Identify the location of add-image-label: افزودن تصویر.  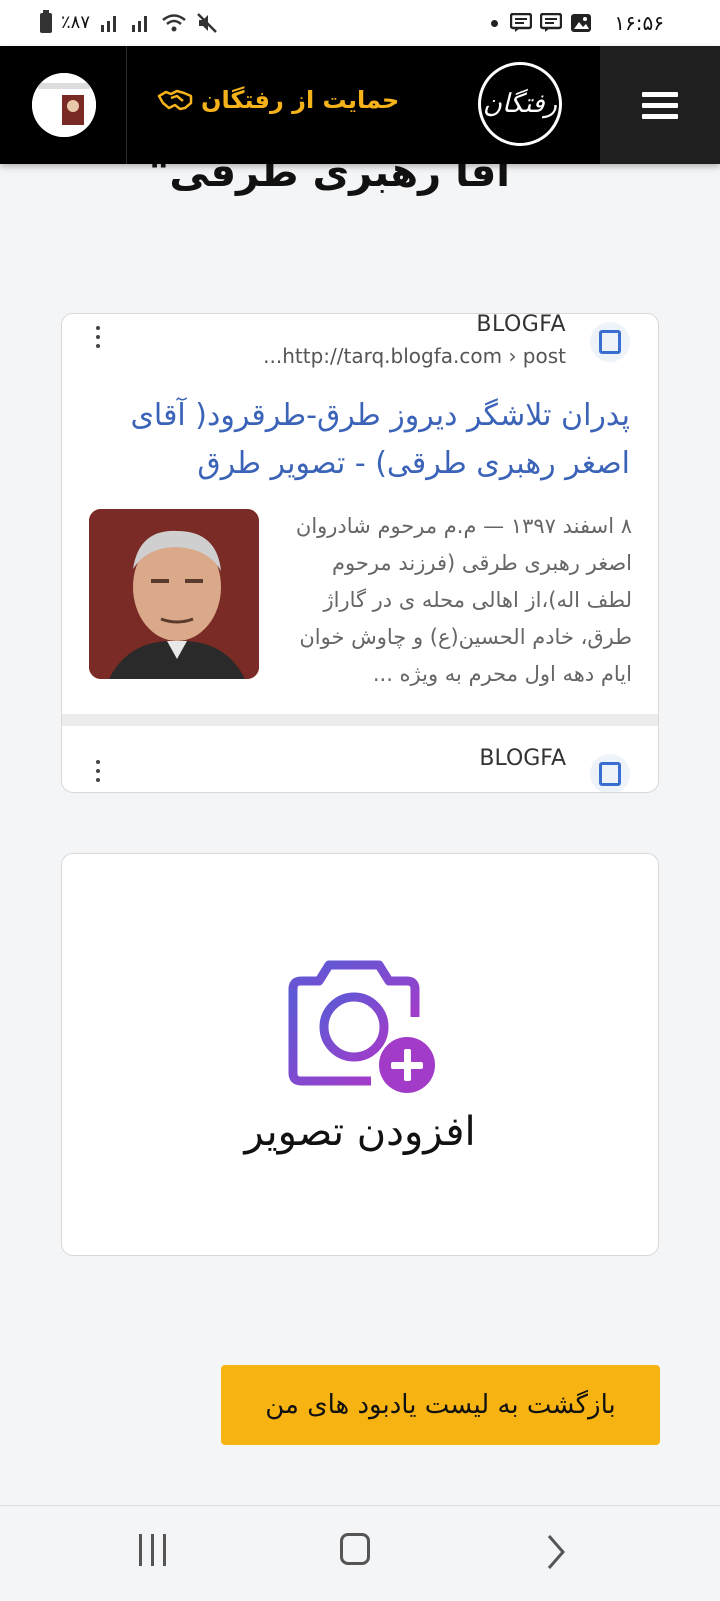
(360, 1131).